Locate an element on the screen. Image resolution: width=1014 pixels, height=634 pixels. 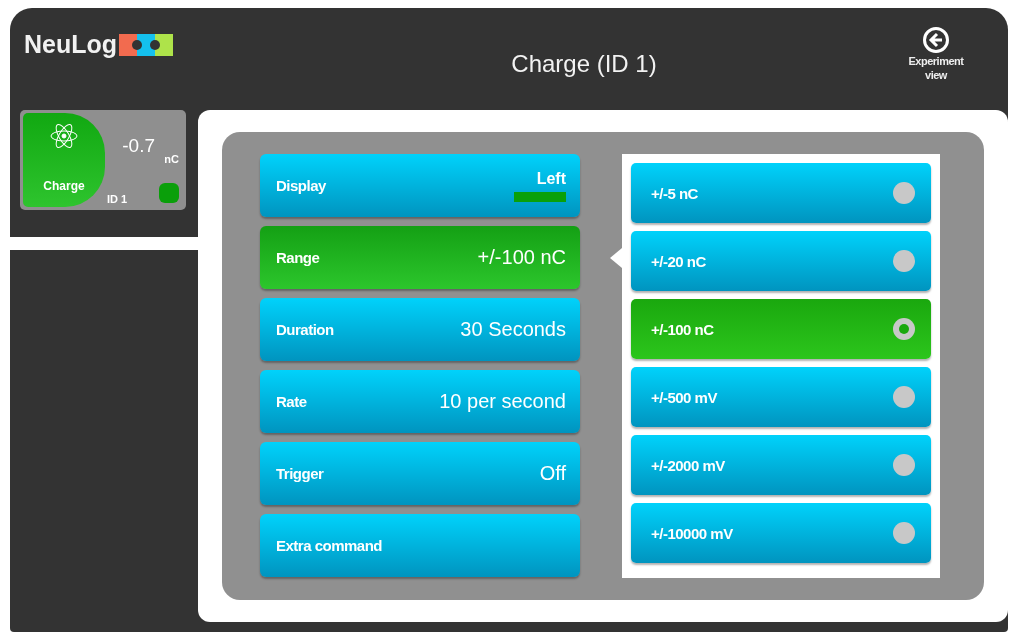
sensor-name: Charge is located at coordinates (64, 186).